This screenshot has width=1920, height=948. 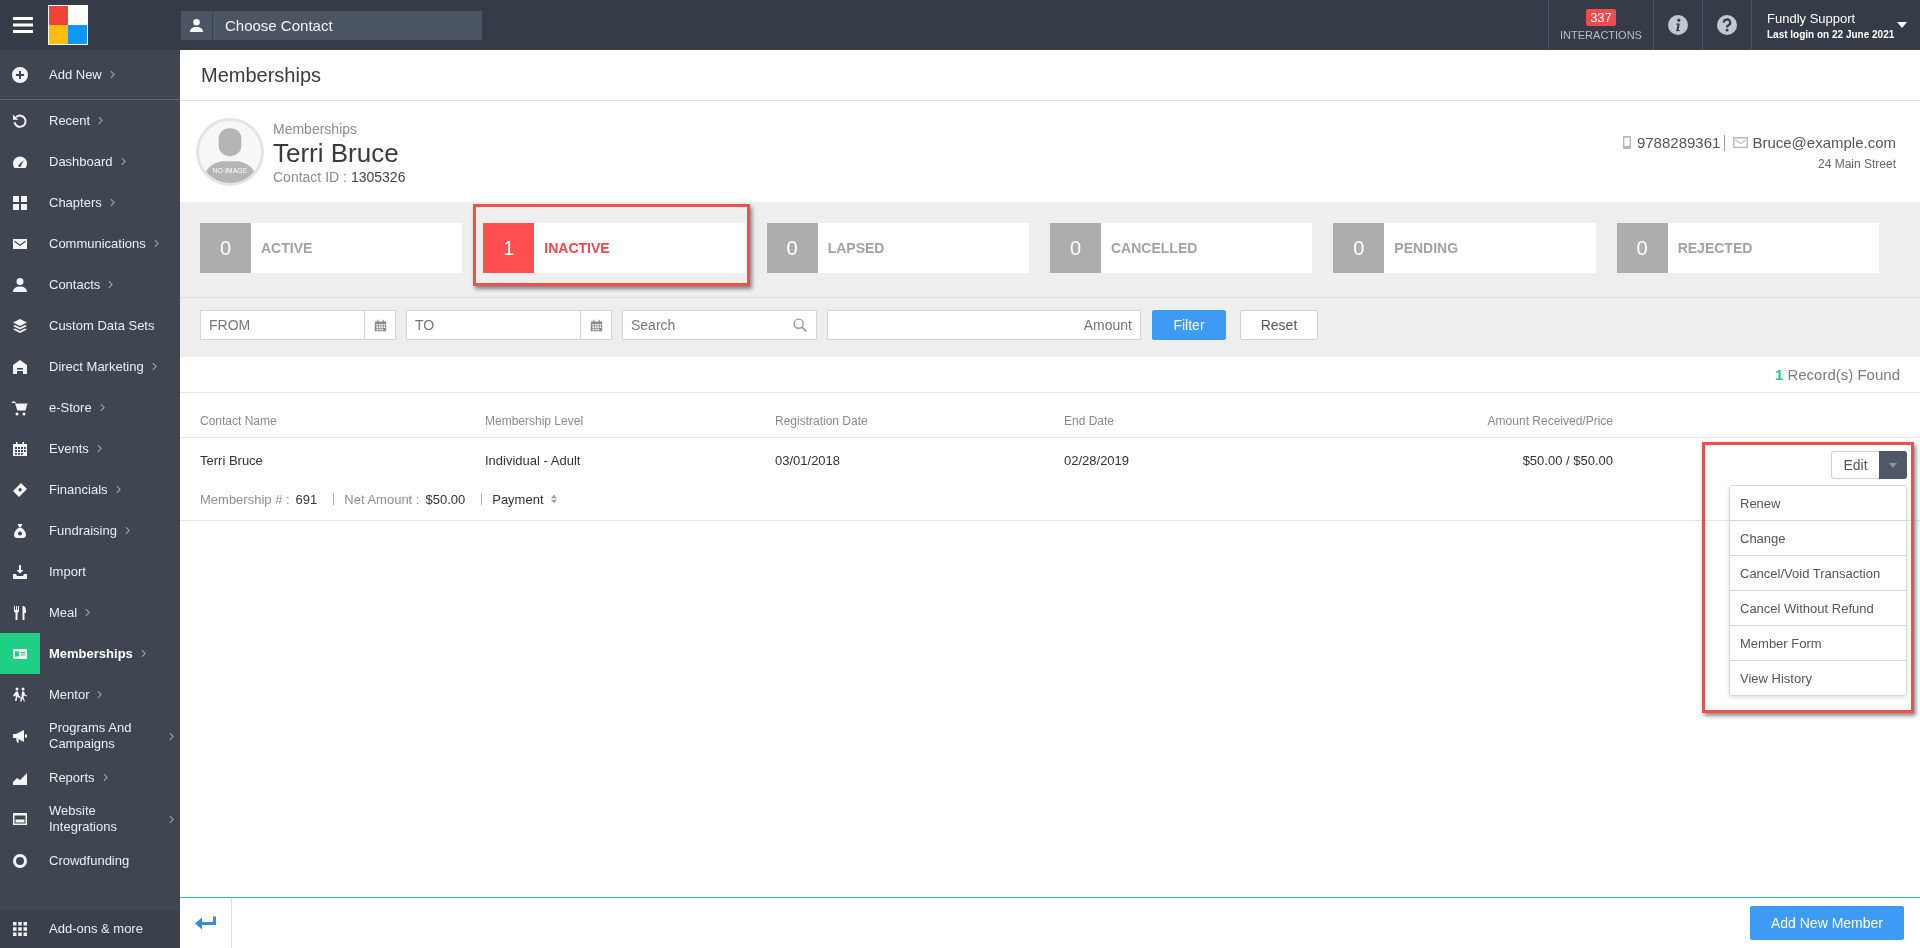 I want to click on dropdown-toggle, so click(x=1893, y=465).